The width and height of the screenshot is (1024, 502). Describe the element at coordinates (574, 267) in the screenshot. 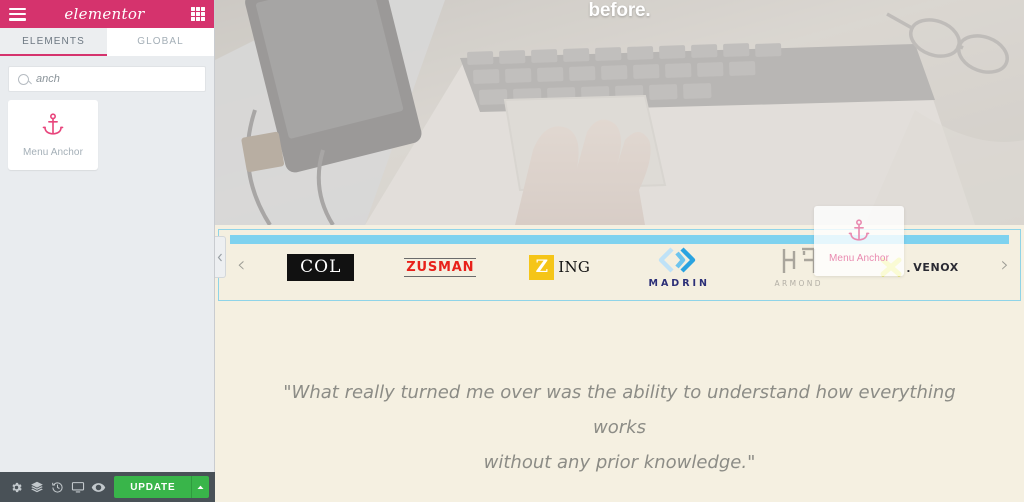

I see `zing-text: ING` at that location.